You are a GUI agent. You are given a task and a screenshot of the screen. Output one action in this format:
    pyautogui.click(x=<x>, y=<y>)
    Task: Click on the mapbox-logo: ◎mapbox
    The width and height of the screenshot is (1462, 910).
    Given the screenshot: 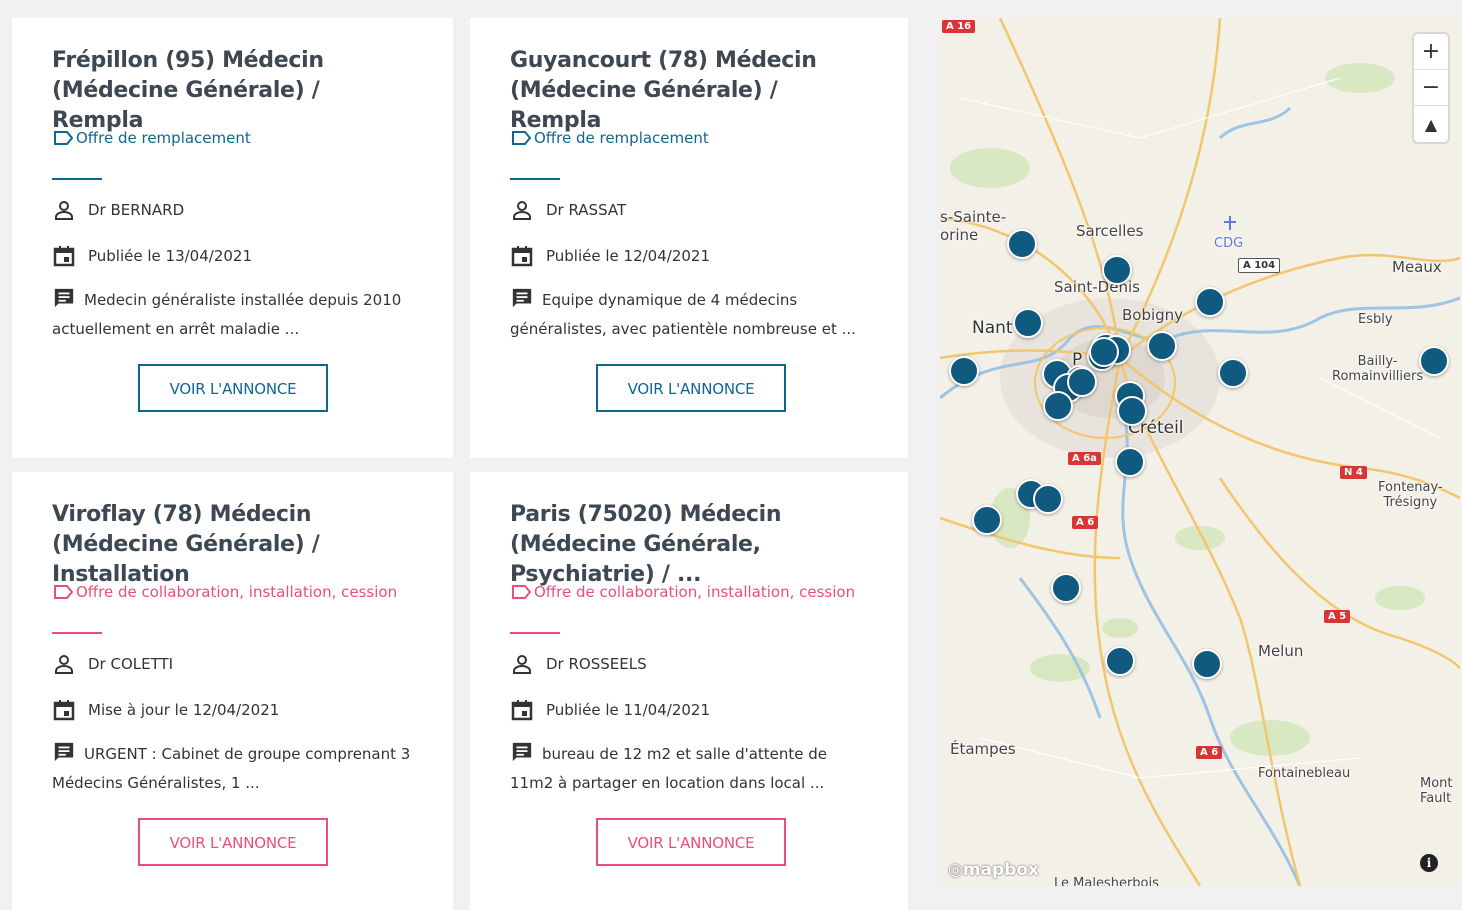 What is the action you would take?
    pyautogui.click(x=993, y=870)
    